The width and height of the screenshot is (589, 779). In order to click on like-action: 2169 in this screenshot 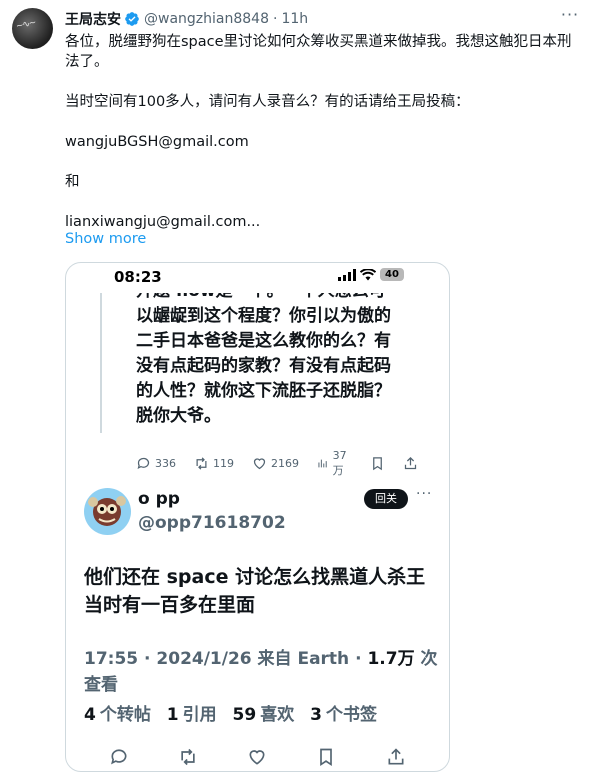, I will do `click(275, 463)`.